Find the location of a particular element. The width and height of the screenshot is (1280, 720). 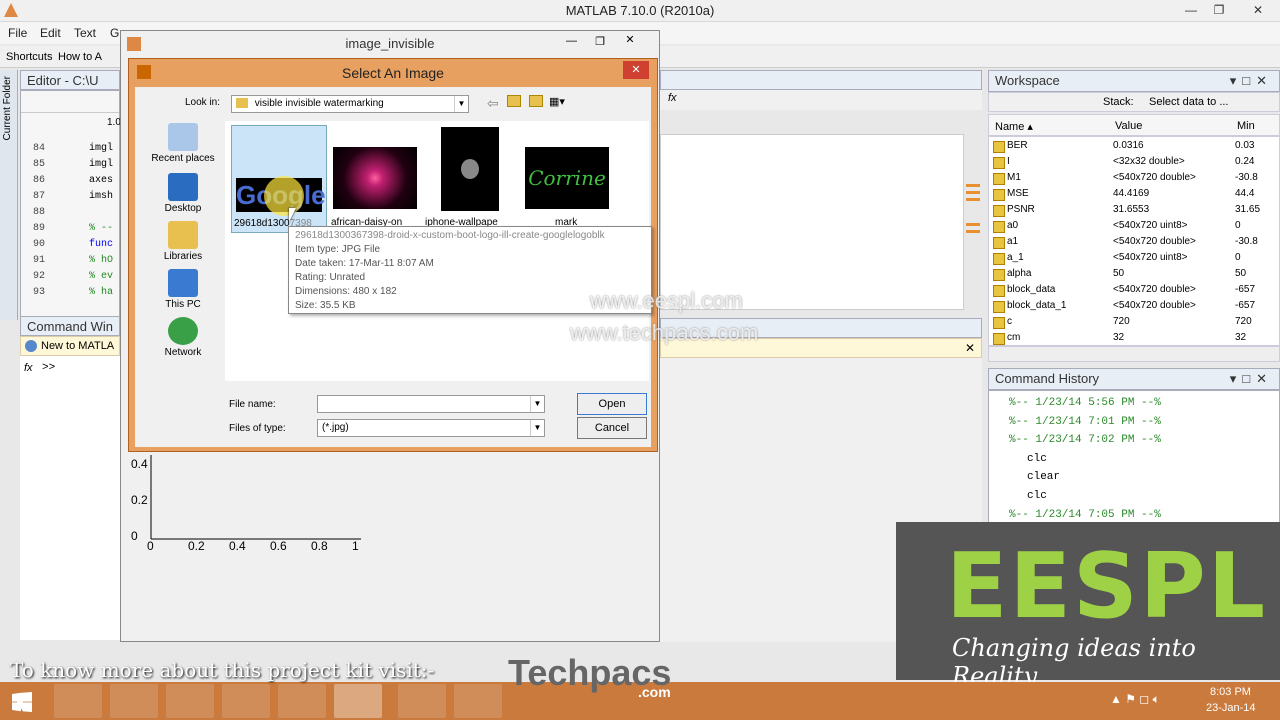

view-menu-icon: ▦▾ is located at coordinates (557, 101).